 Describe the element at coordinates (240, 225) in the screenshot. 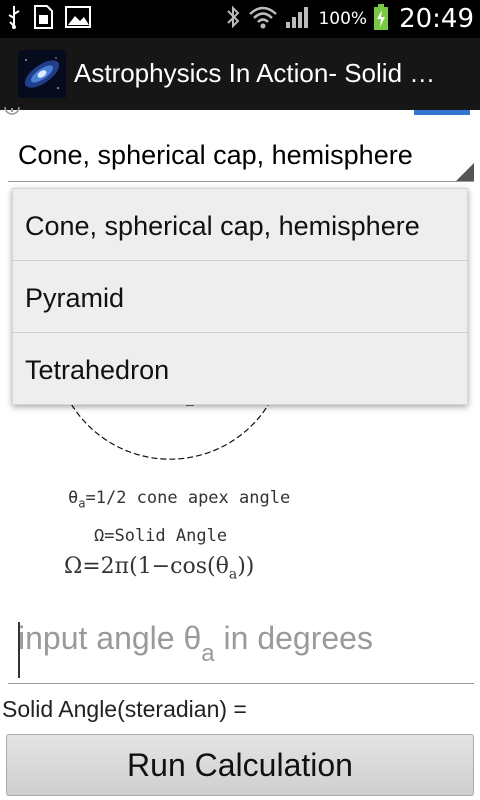

I see `dropdown-option-cone: Cone, spherical cap, hemisphere` at that location.